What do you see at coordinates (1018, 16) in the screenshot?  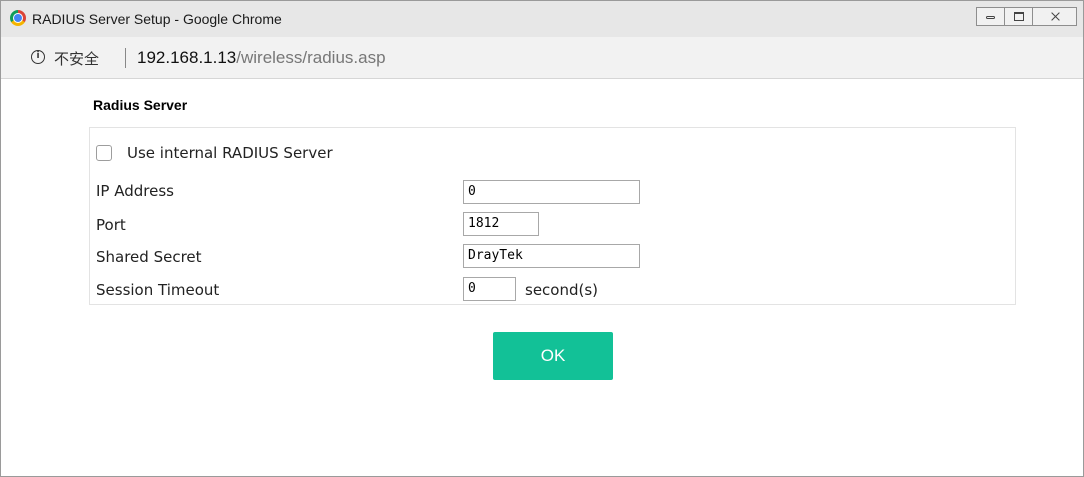 I see `maximize-icon` at bounding box center [1018, 16].